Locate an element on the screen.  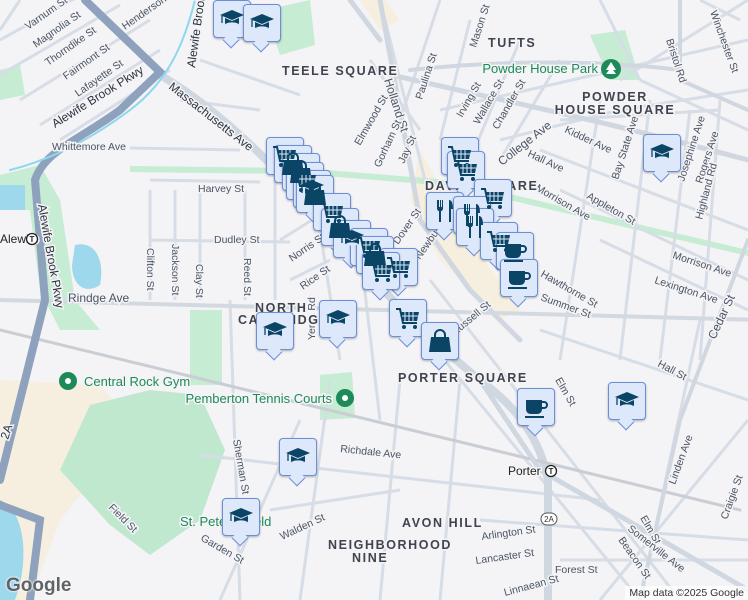
street-label: Whittemore Ave is located at coordinates (89, 147).